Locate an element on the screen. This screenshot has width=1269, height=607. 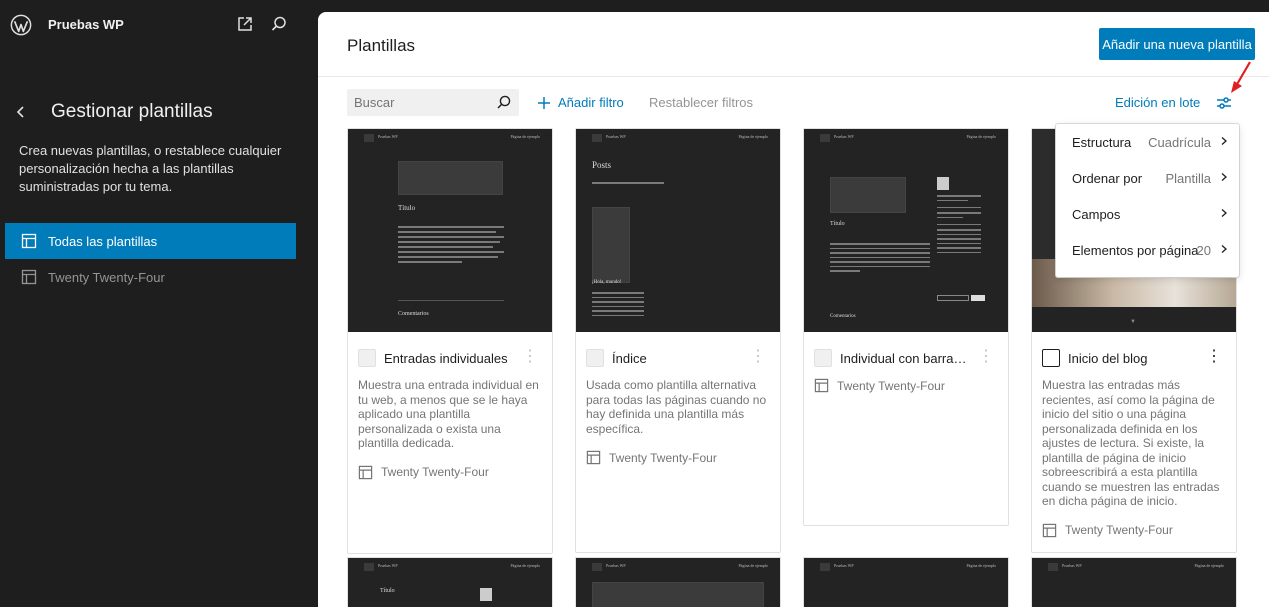
template-name: Índice is located at coordinates (629, 358).